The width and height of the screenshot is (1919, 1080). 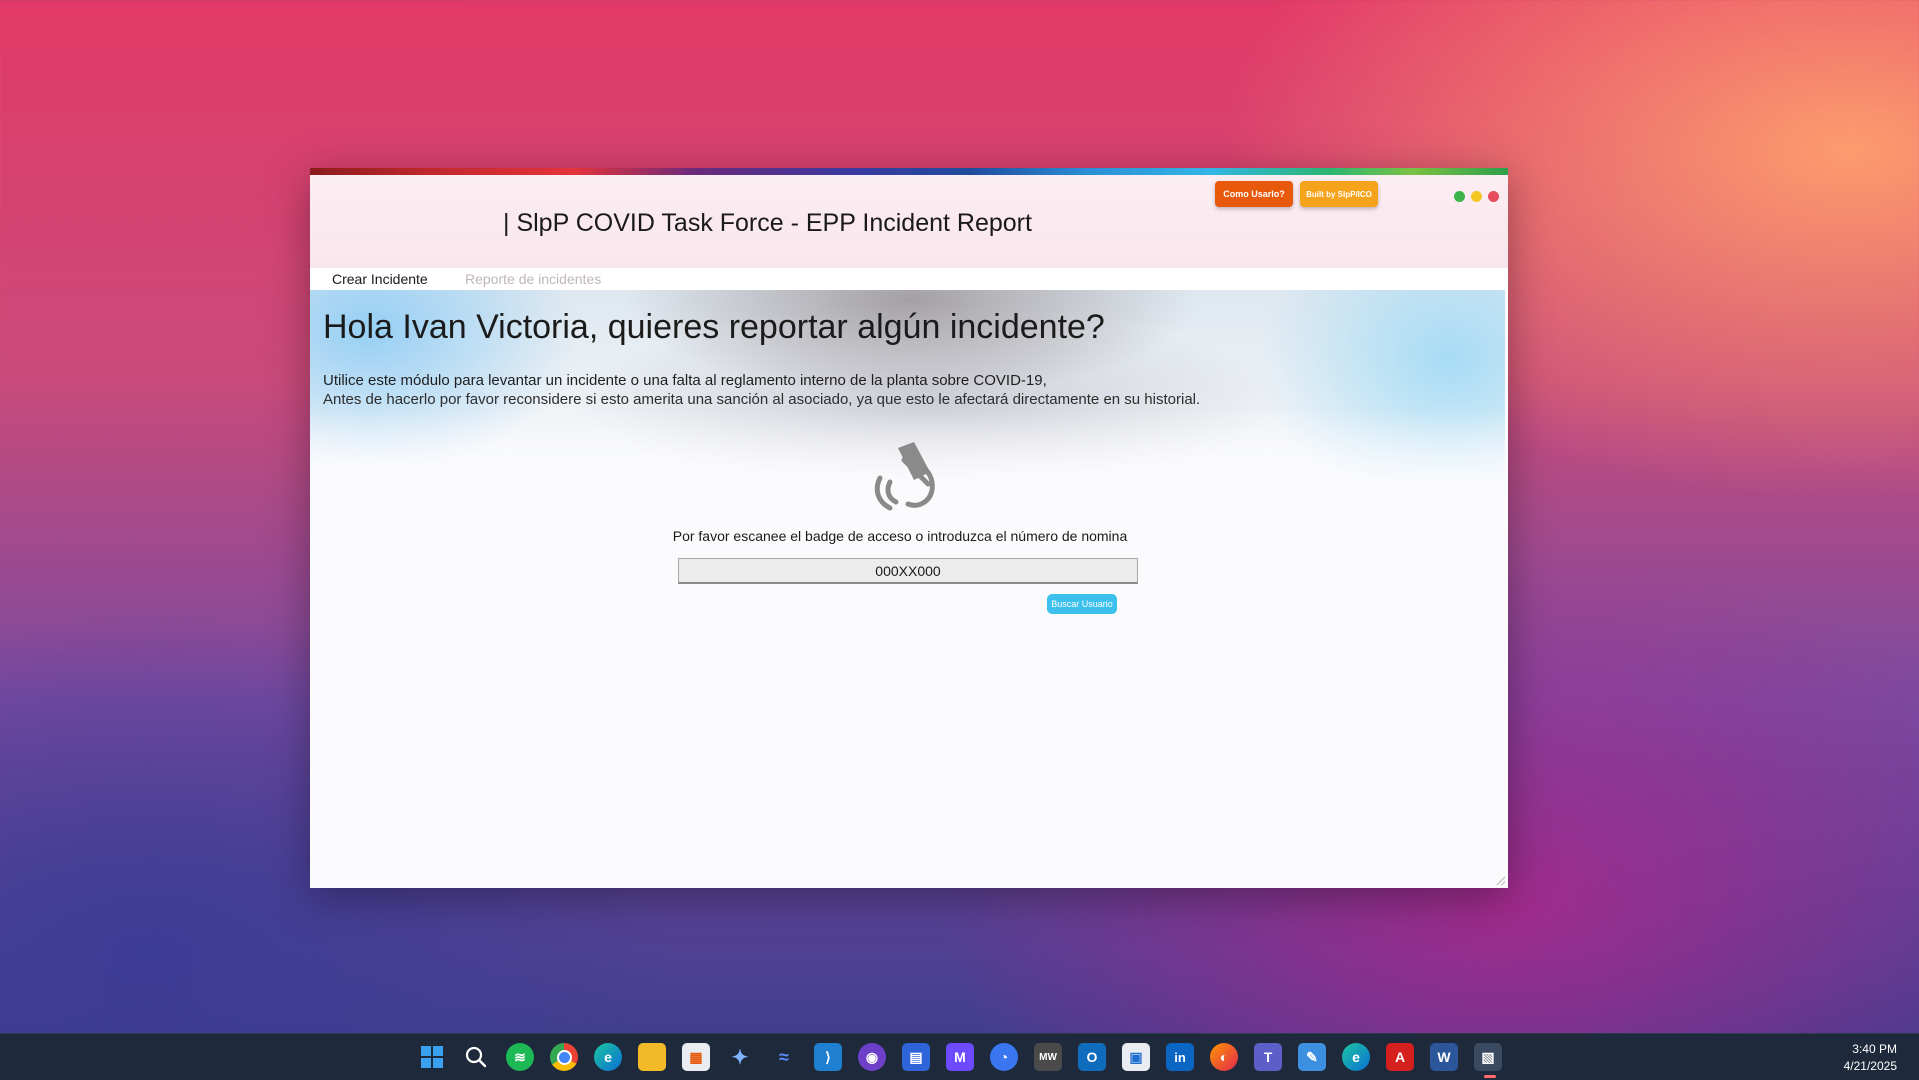 I want to click on outlook-icon: O, so click(x=1092, y=1057).